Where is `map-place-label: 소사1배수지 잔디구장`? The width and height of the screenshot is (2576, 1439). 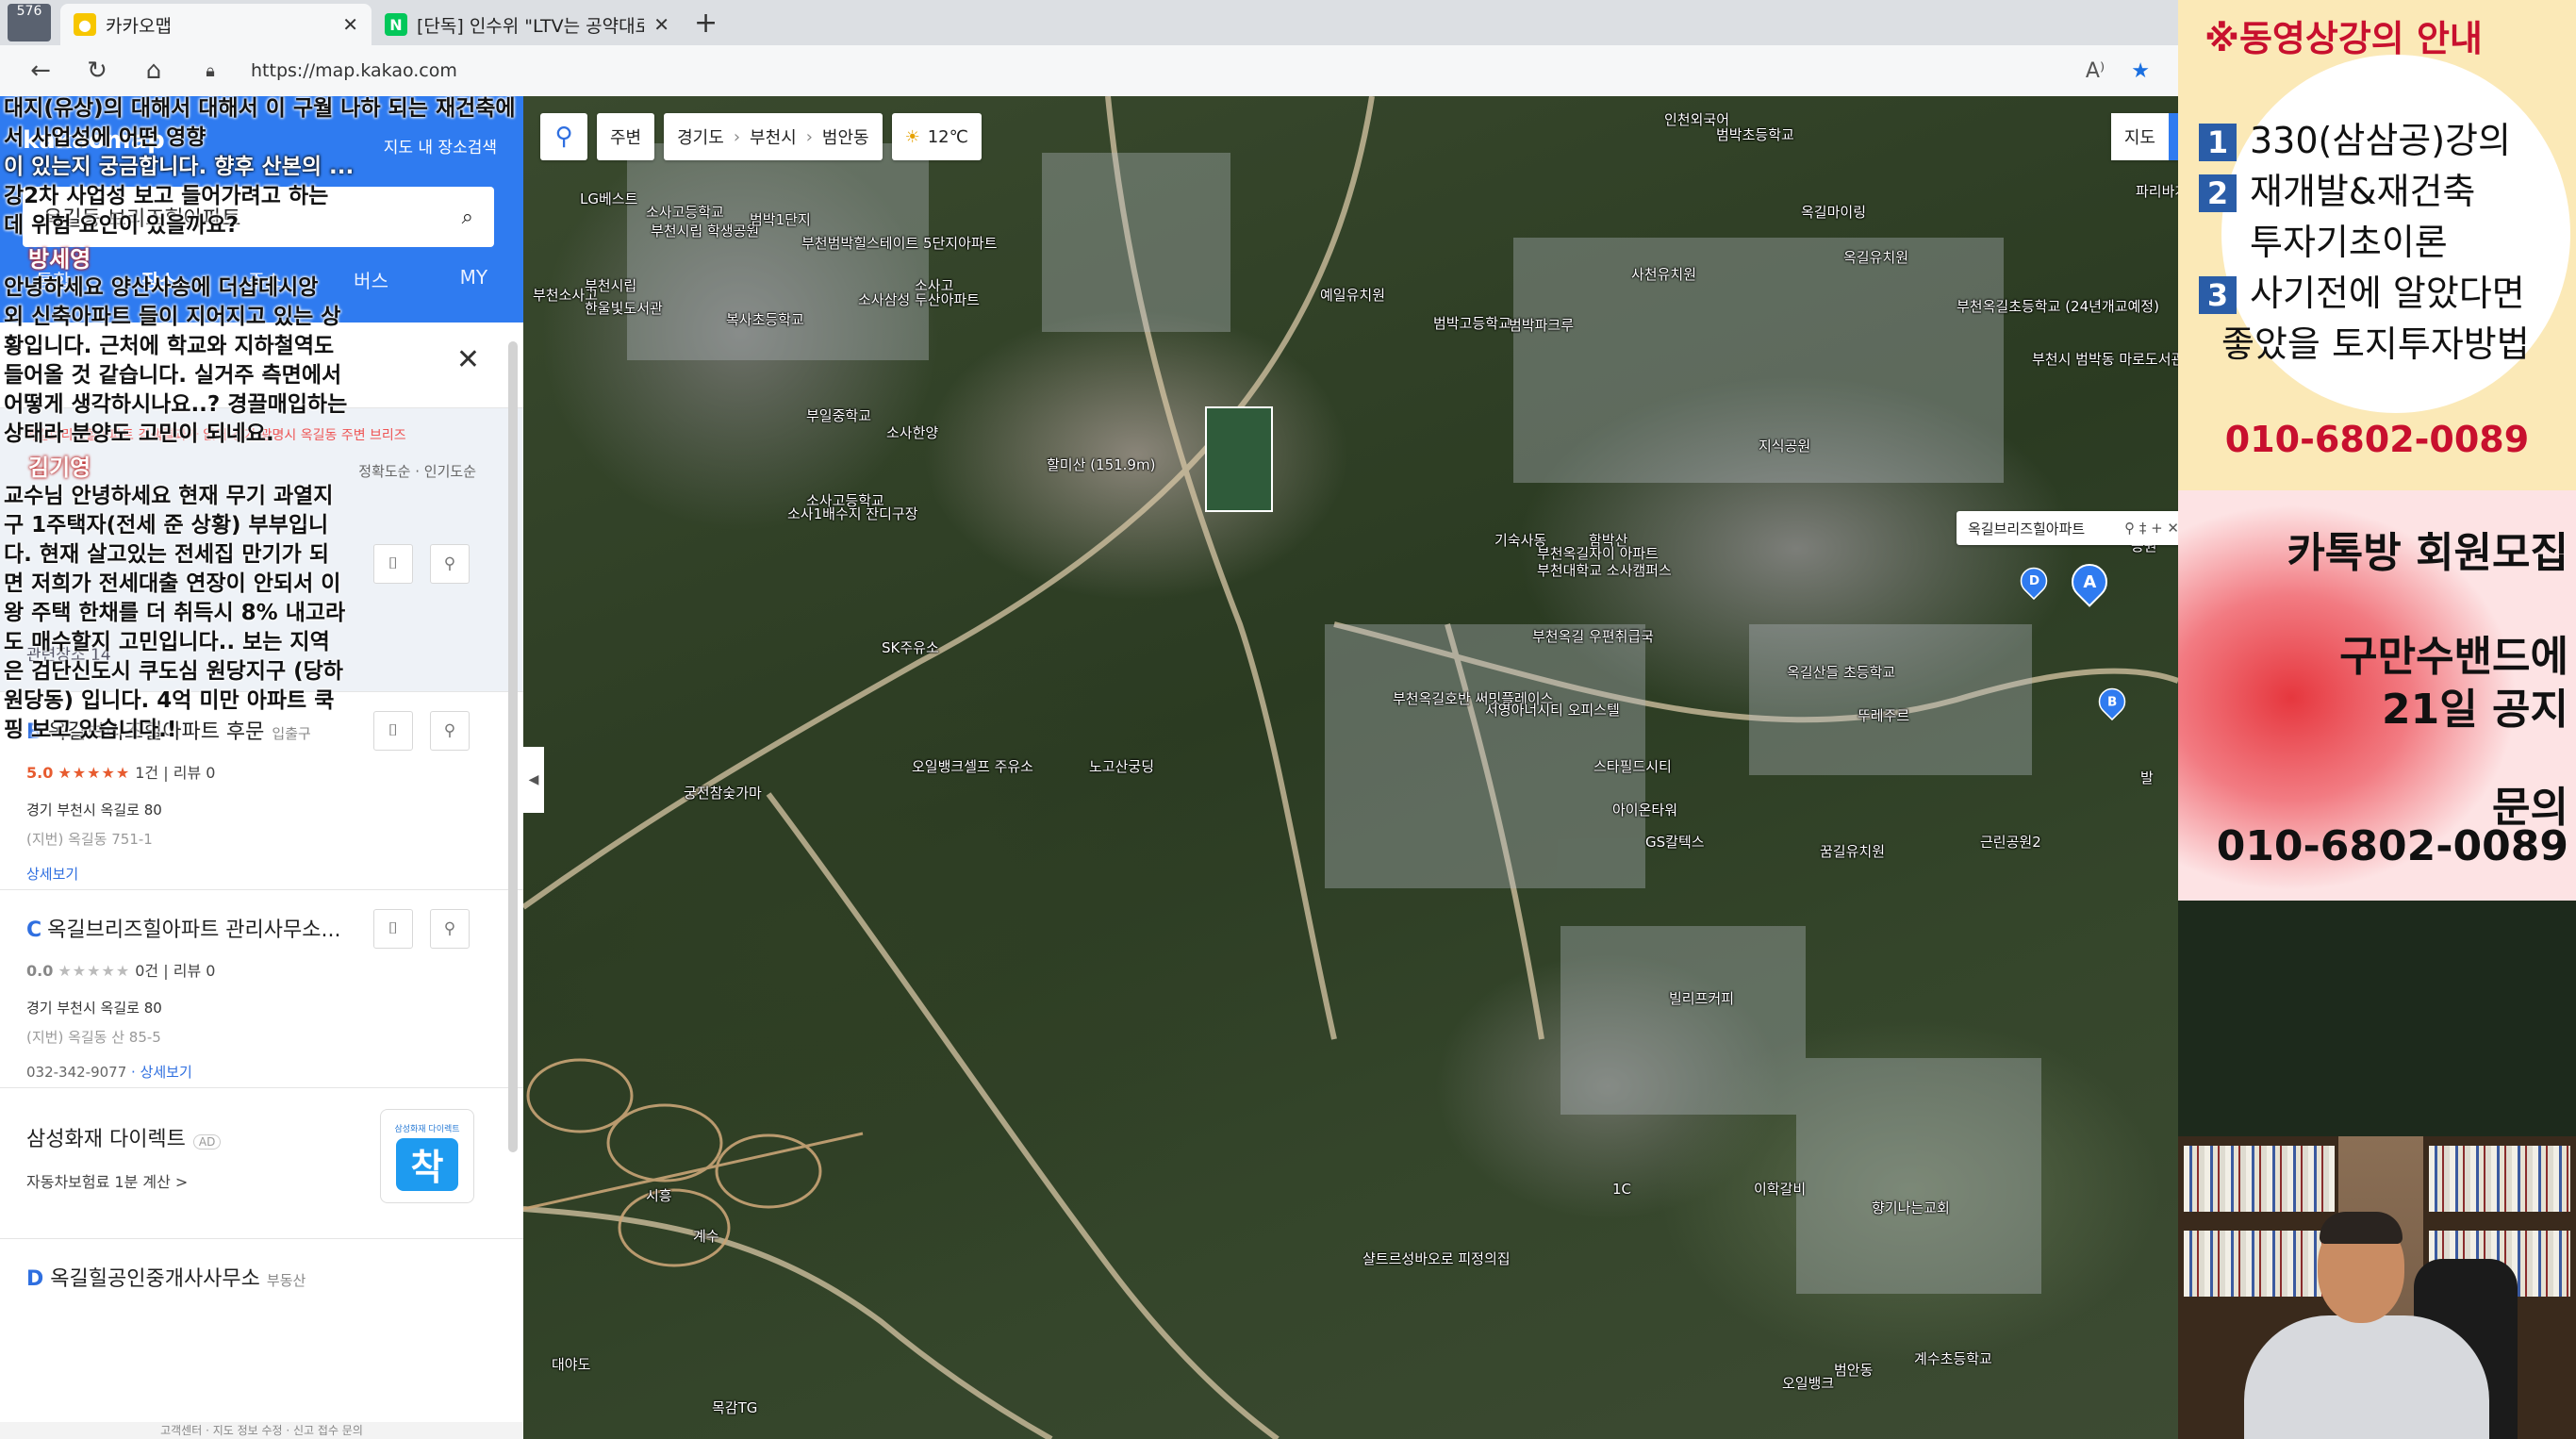
map-place-label: 소사1배수지 잔디구장 is located at coordinates (852, 513).